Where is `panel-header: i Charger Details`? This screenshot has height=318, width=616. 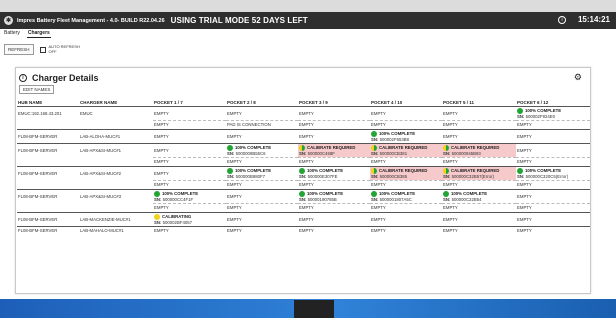 panel-header: i Charger Details is located at coordinates (59, 78).